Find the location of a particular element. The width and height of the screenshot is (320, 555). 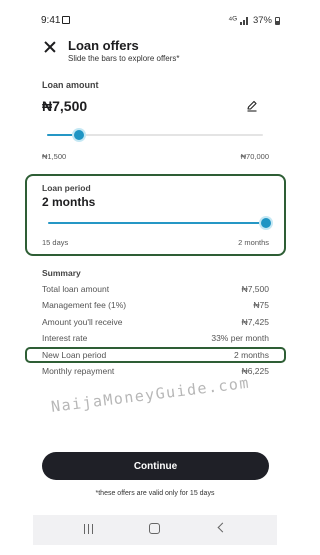

status-indicators: ⁴ᴳ 37% is located at coordinates (254, 20).